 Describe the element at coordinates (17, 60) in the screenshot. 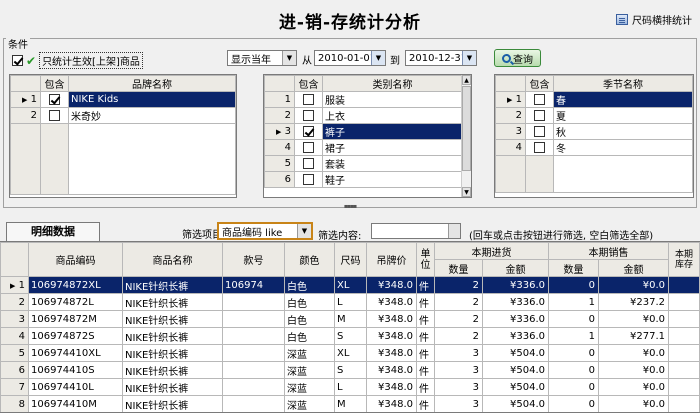

I see `checkbox-box` at that location.